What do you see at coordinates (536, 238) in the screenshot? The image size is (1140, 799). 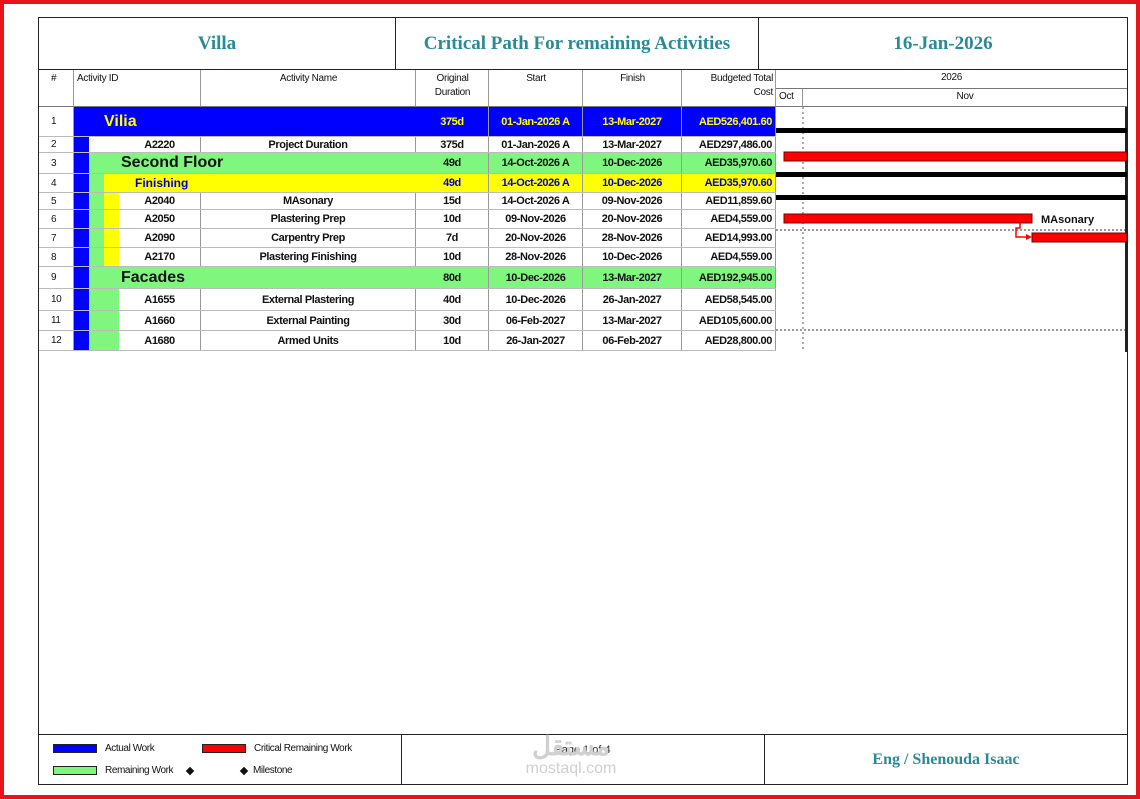 I see `cell-start: 20-Nov-2026` at bounding box center [536, 238].